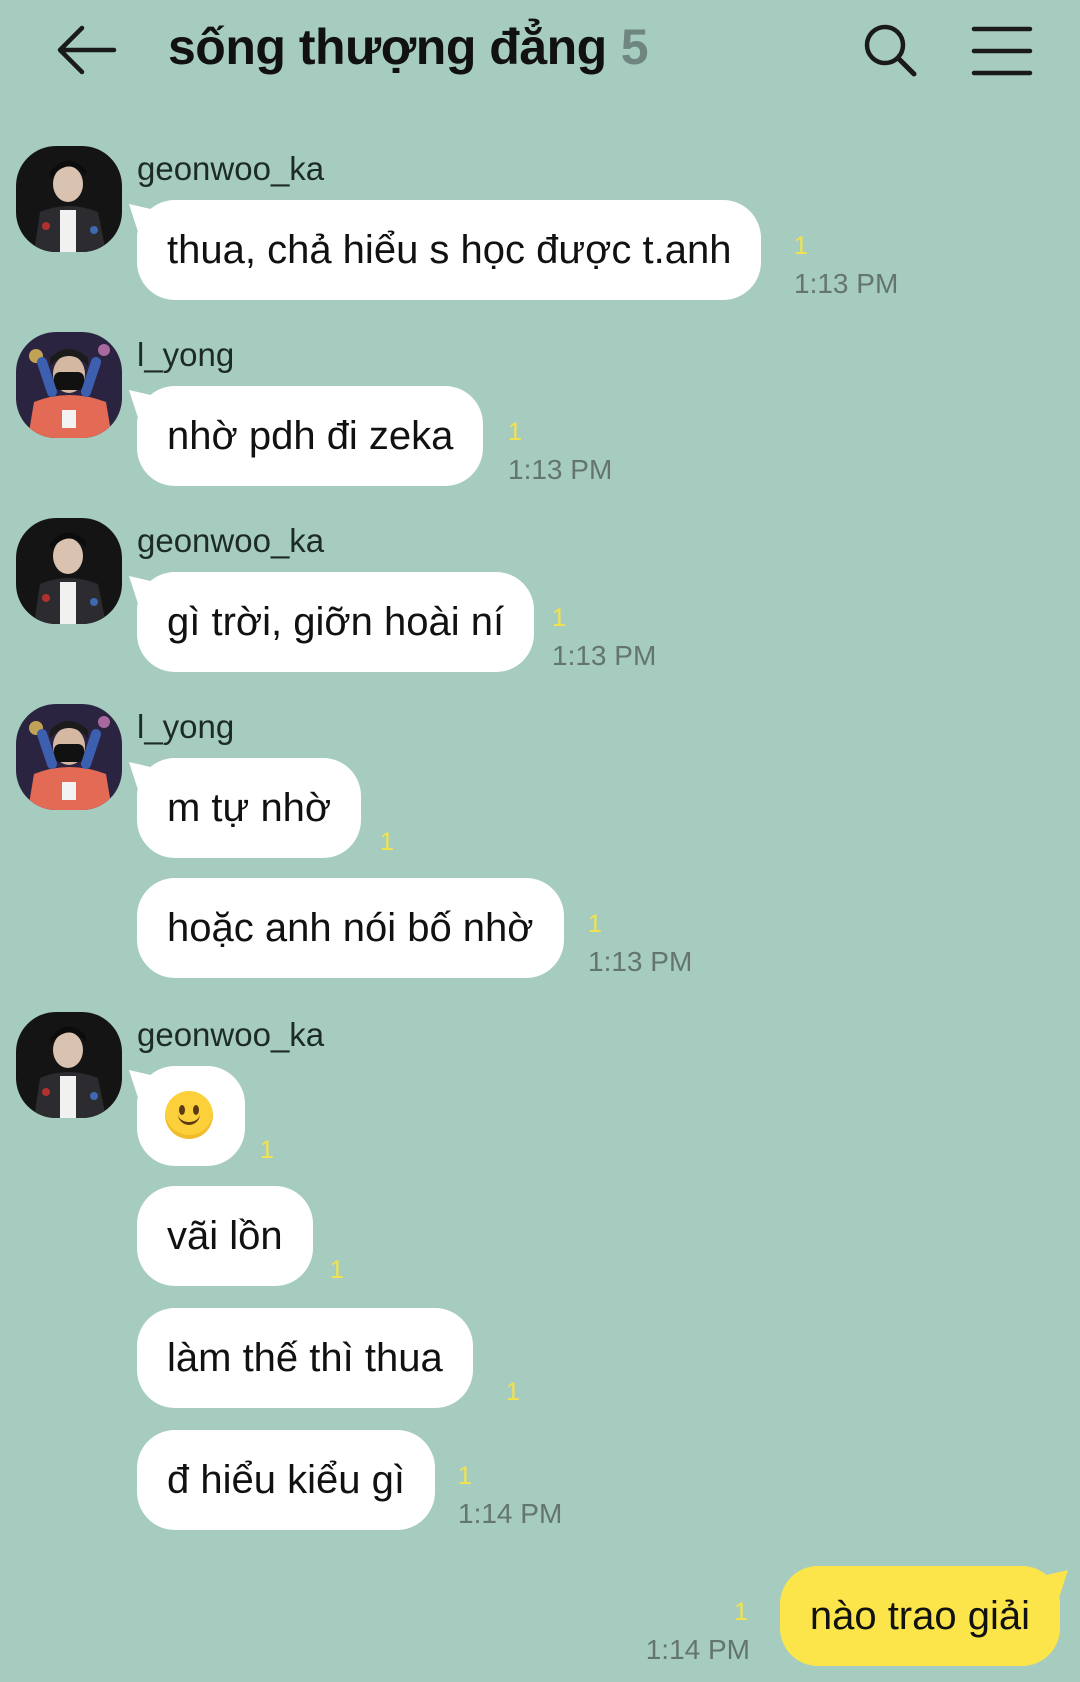 This screenshot has width=1080, height=1682. I want to click on slightly-smiling-face-emoji, so click(189, 1115).